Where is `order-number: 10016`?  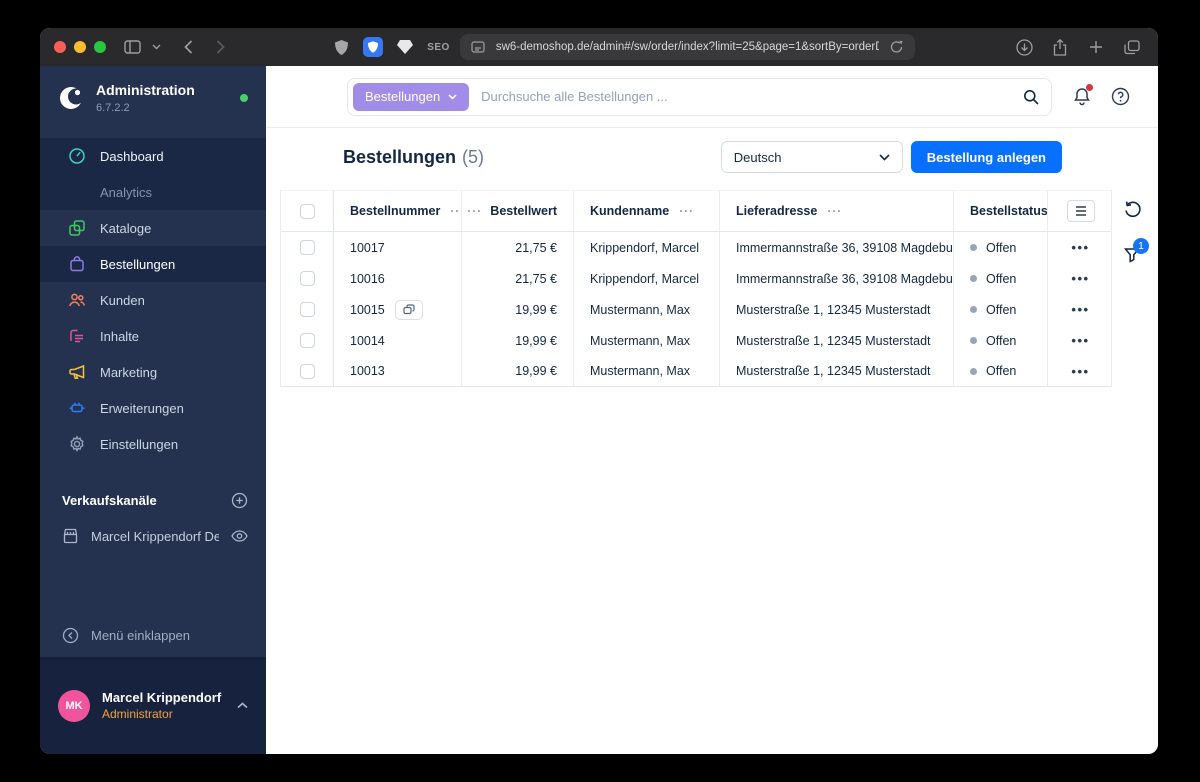 order-number: 10016 is located at coordinates (367, 279).